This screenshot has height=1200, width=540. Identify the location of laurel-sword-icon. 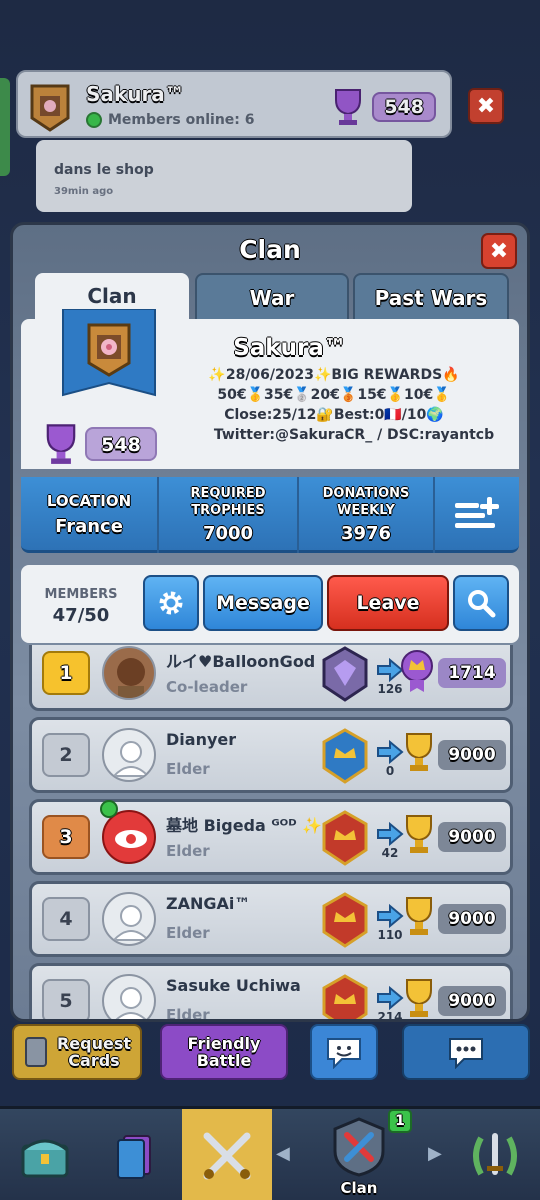
(495, 1154).